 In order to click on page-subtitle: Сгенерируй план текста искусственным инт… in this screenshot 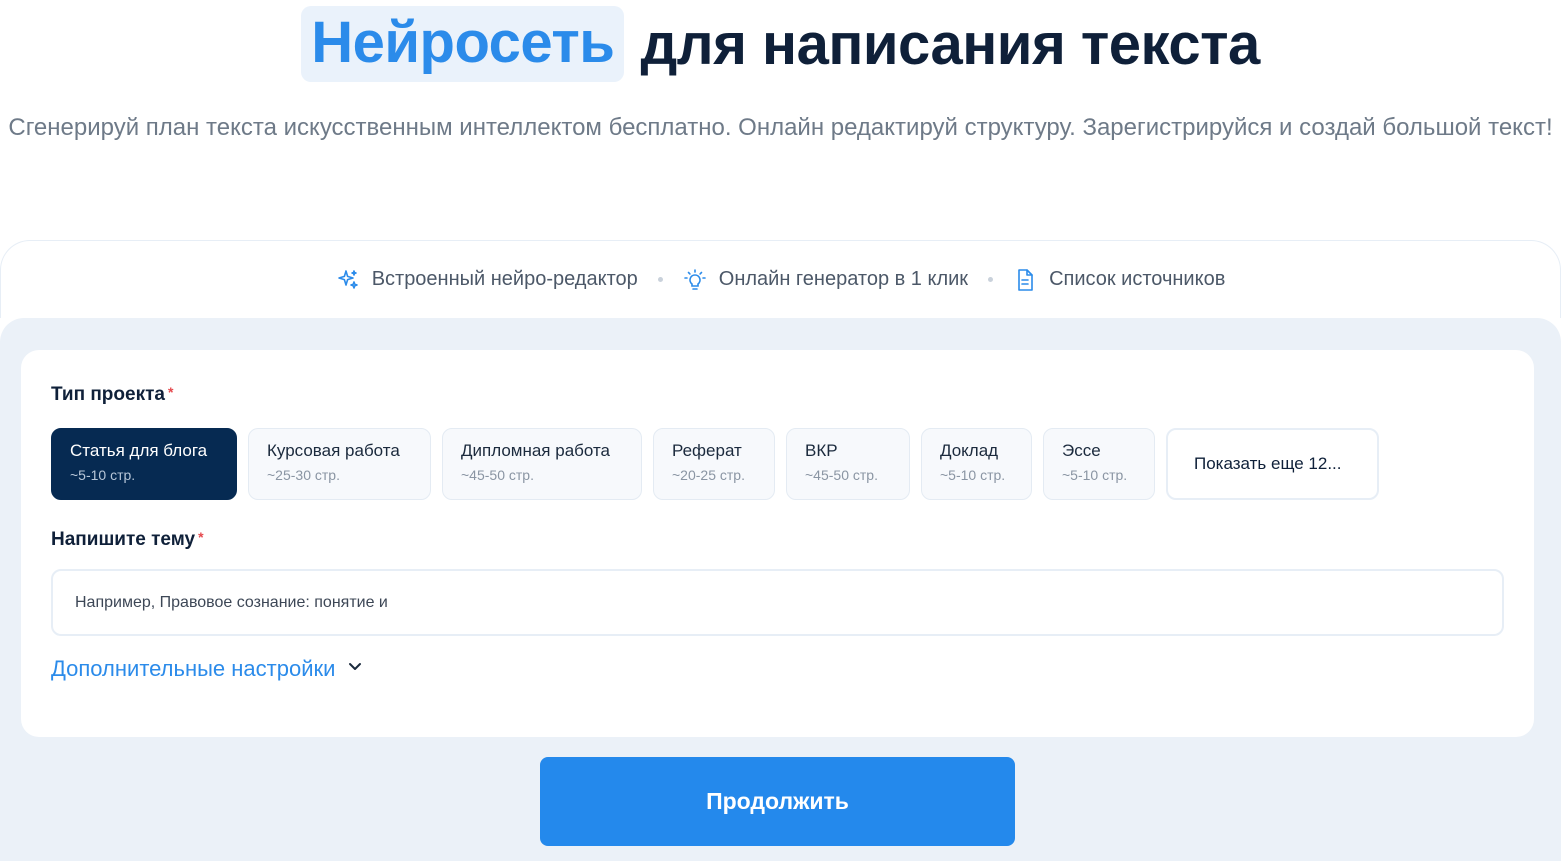, I will do `click(780, 127)`.